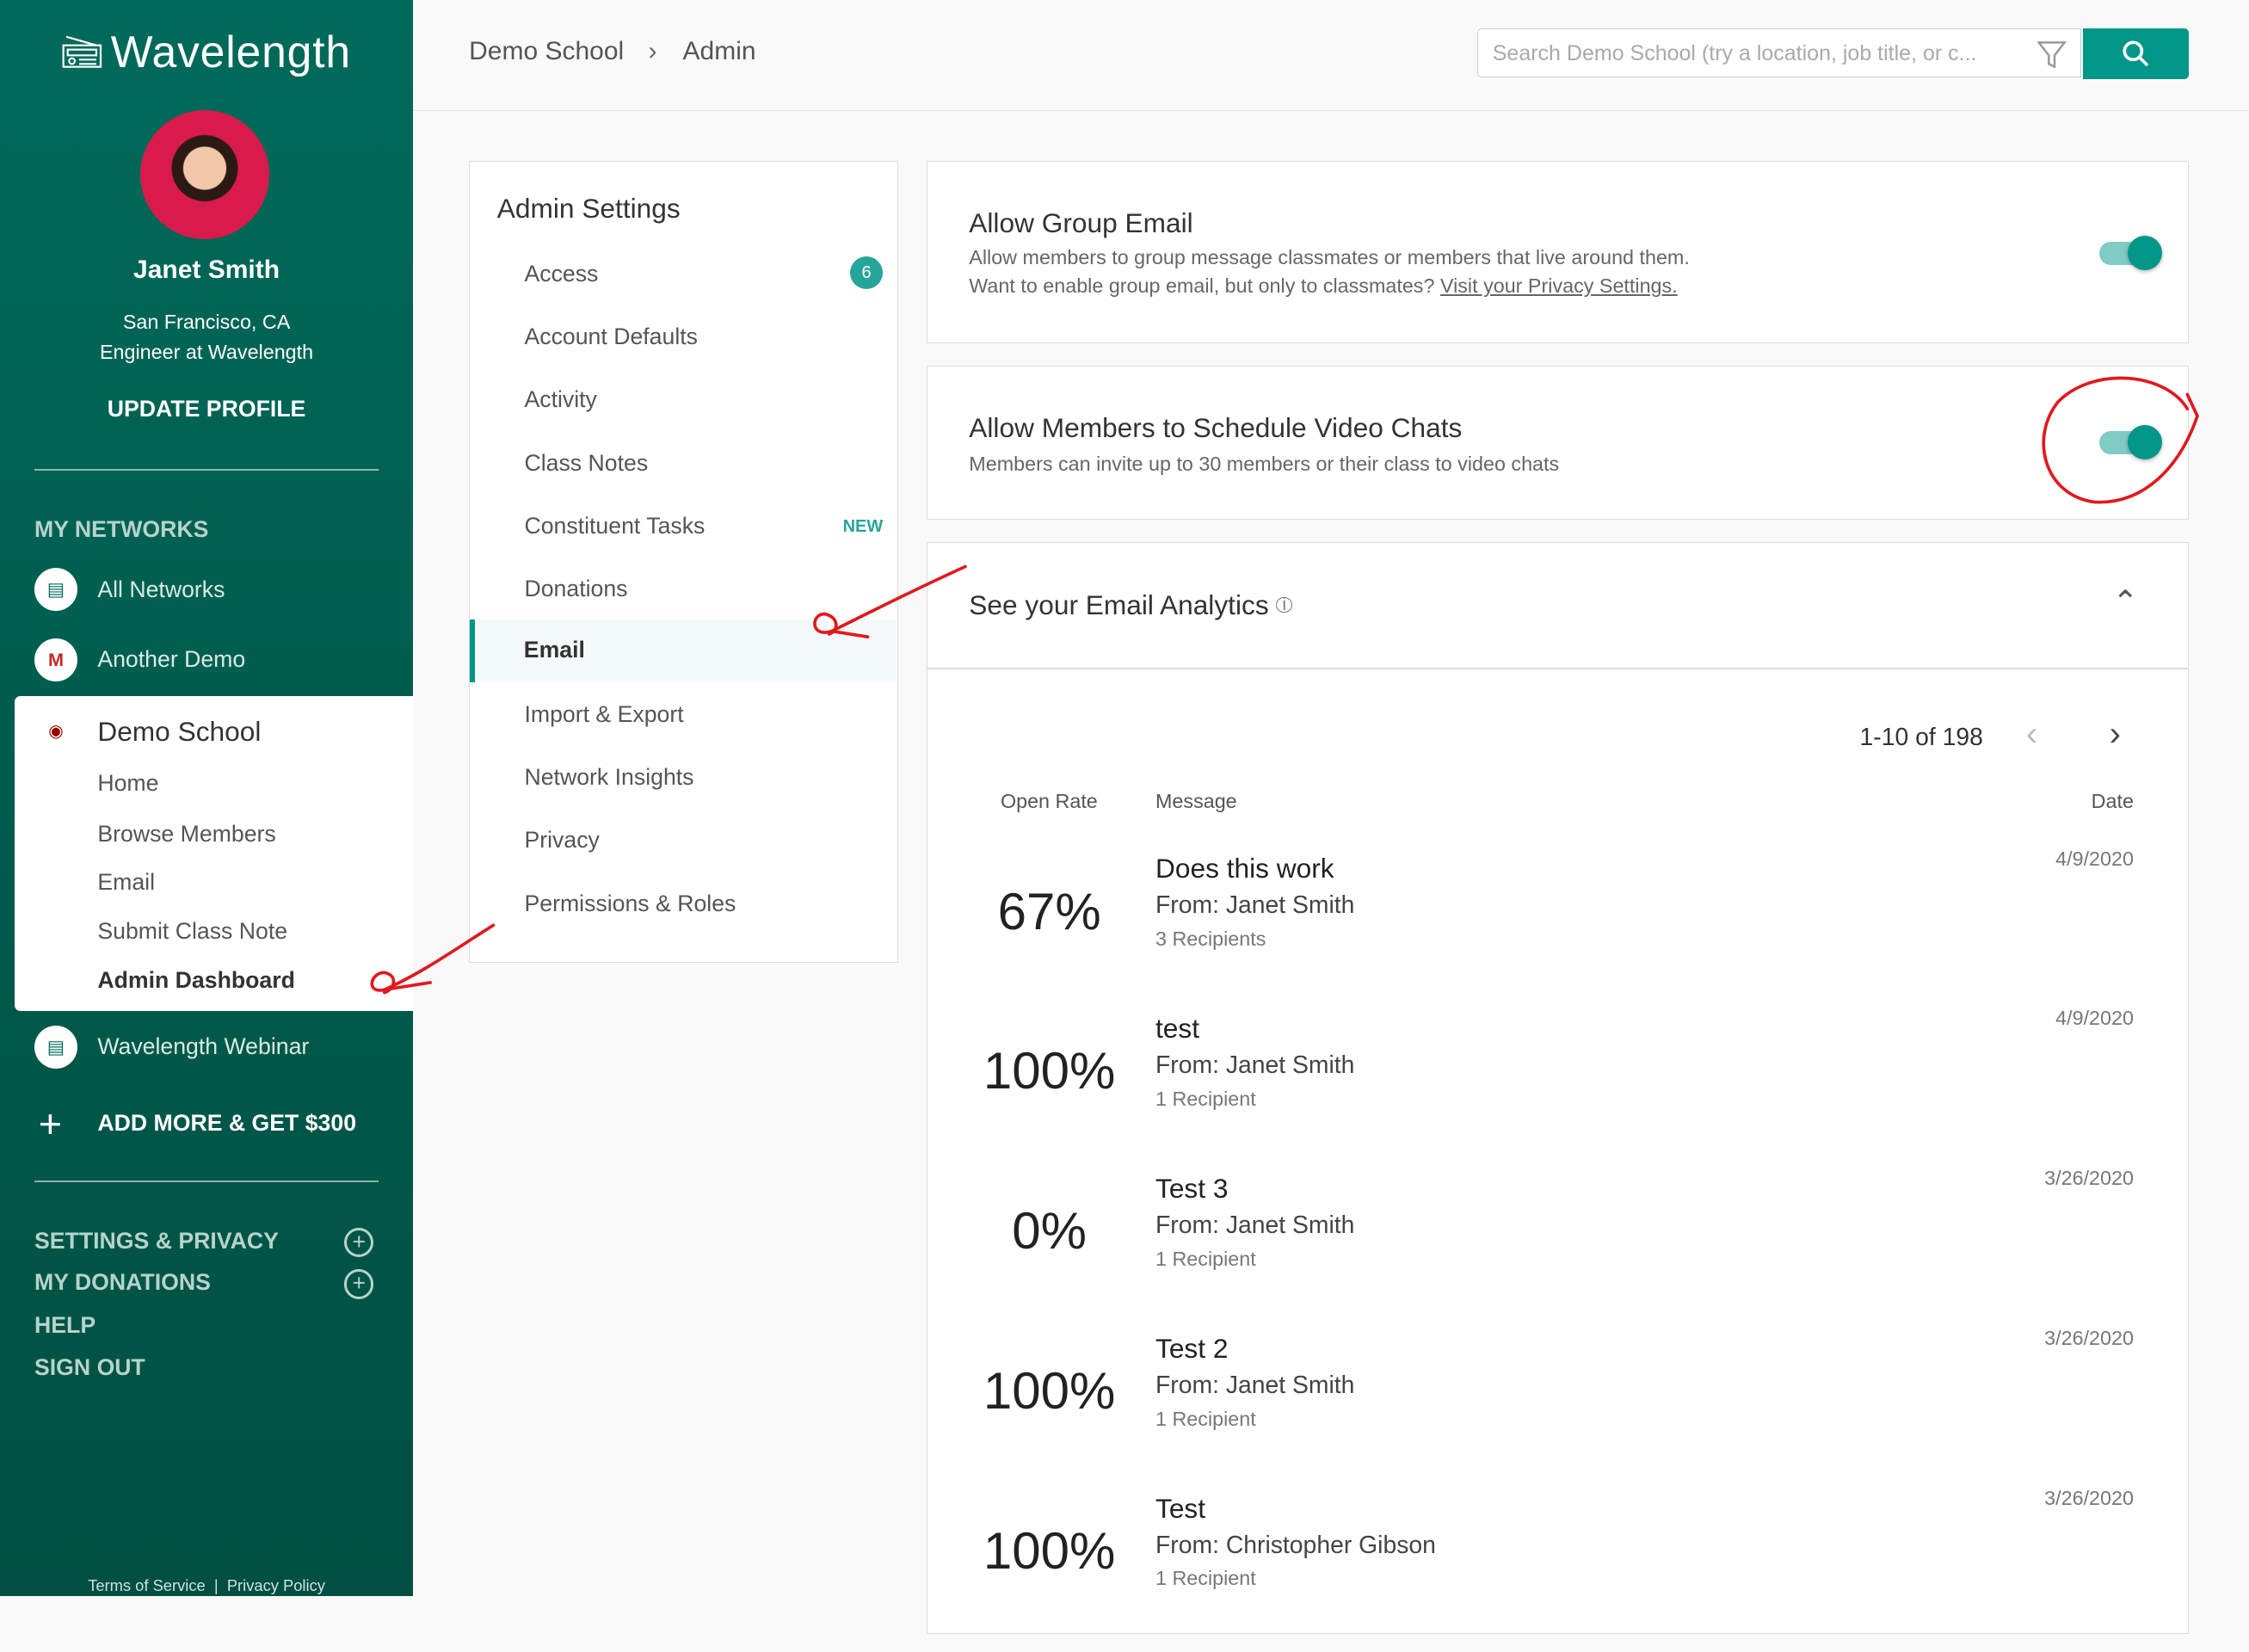 The height and width of the screenshot is (1652, 2249). What do you see at coordinates (2130, 442) in the screenshot?
I see `video-chats-toggle` at bounding box center [2130, 442].